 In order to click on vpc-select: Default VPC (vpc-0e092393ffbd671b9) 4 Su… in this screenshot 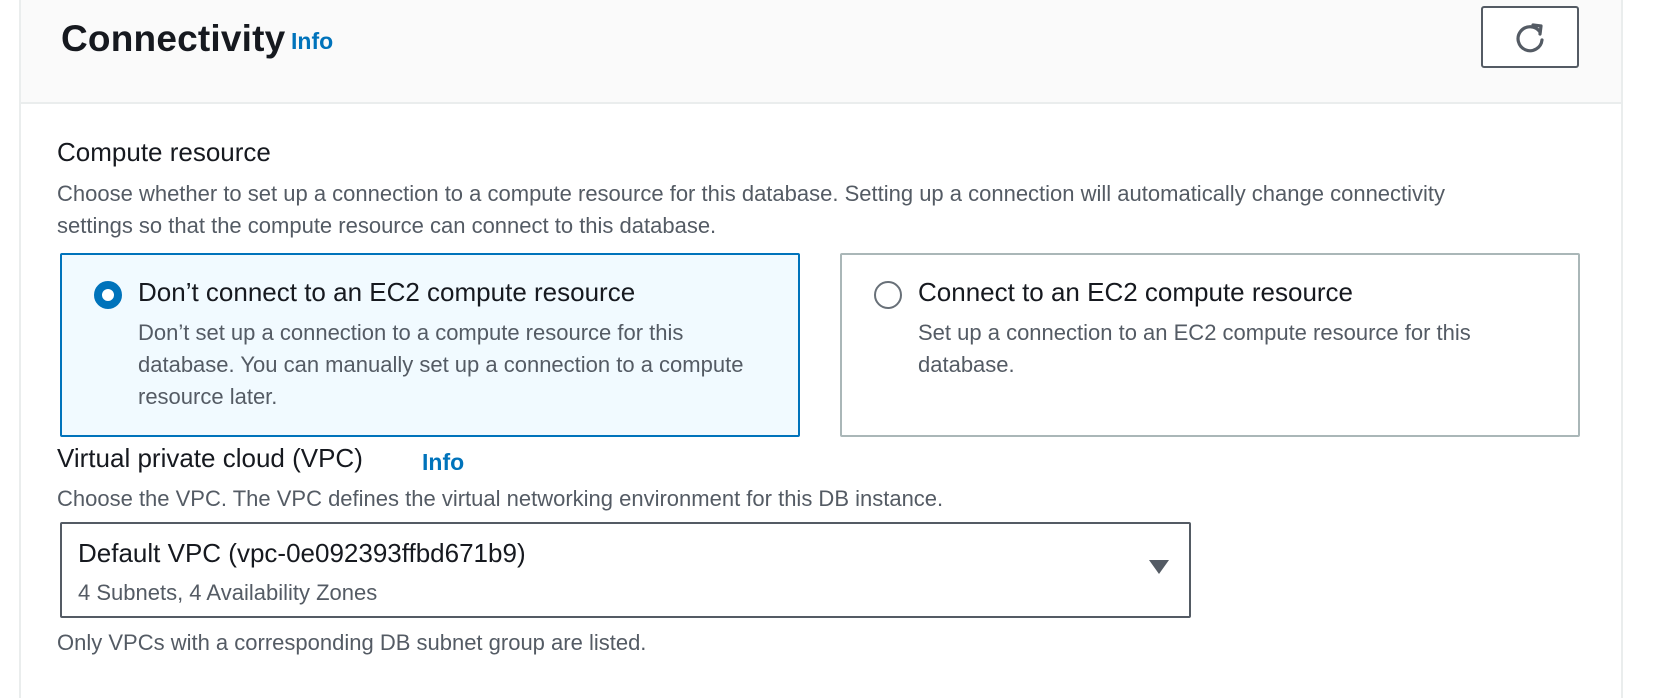, I will do `click(625, 570)`.